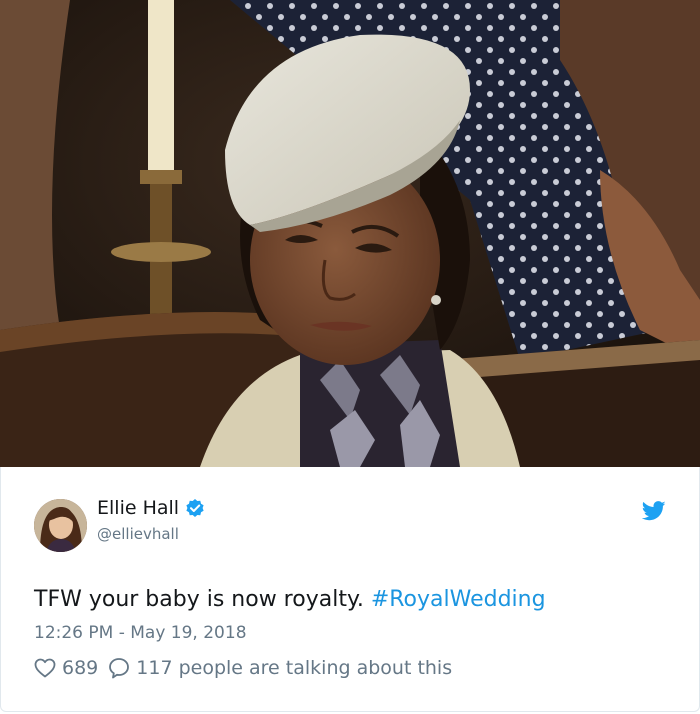 This screenshot has height=714, width=700. Describe the element at coordinates (45, 668) in the screenshot. I see `heart-icon` at that location.